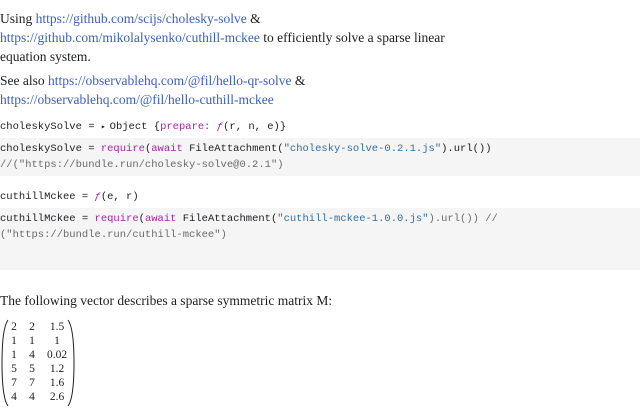  I want to click on cholesky-code-name: choleskySolve =, so click(50, 149).